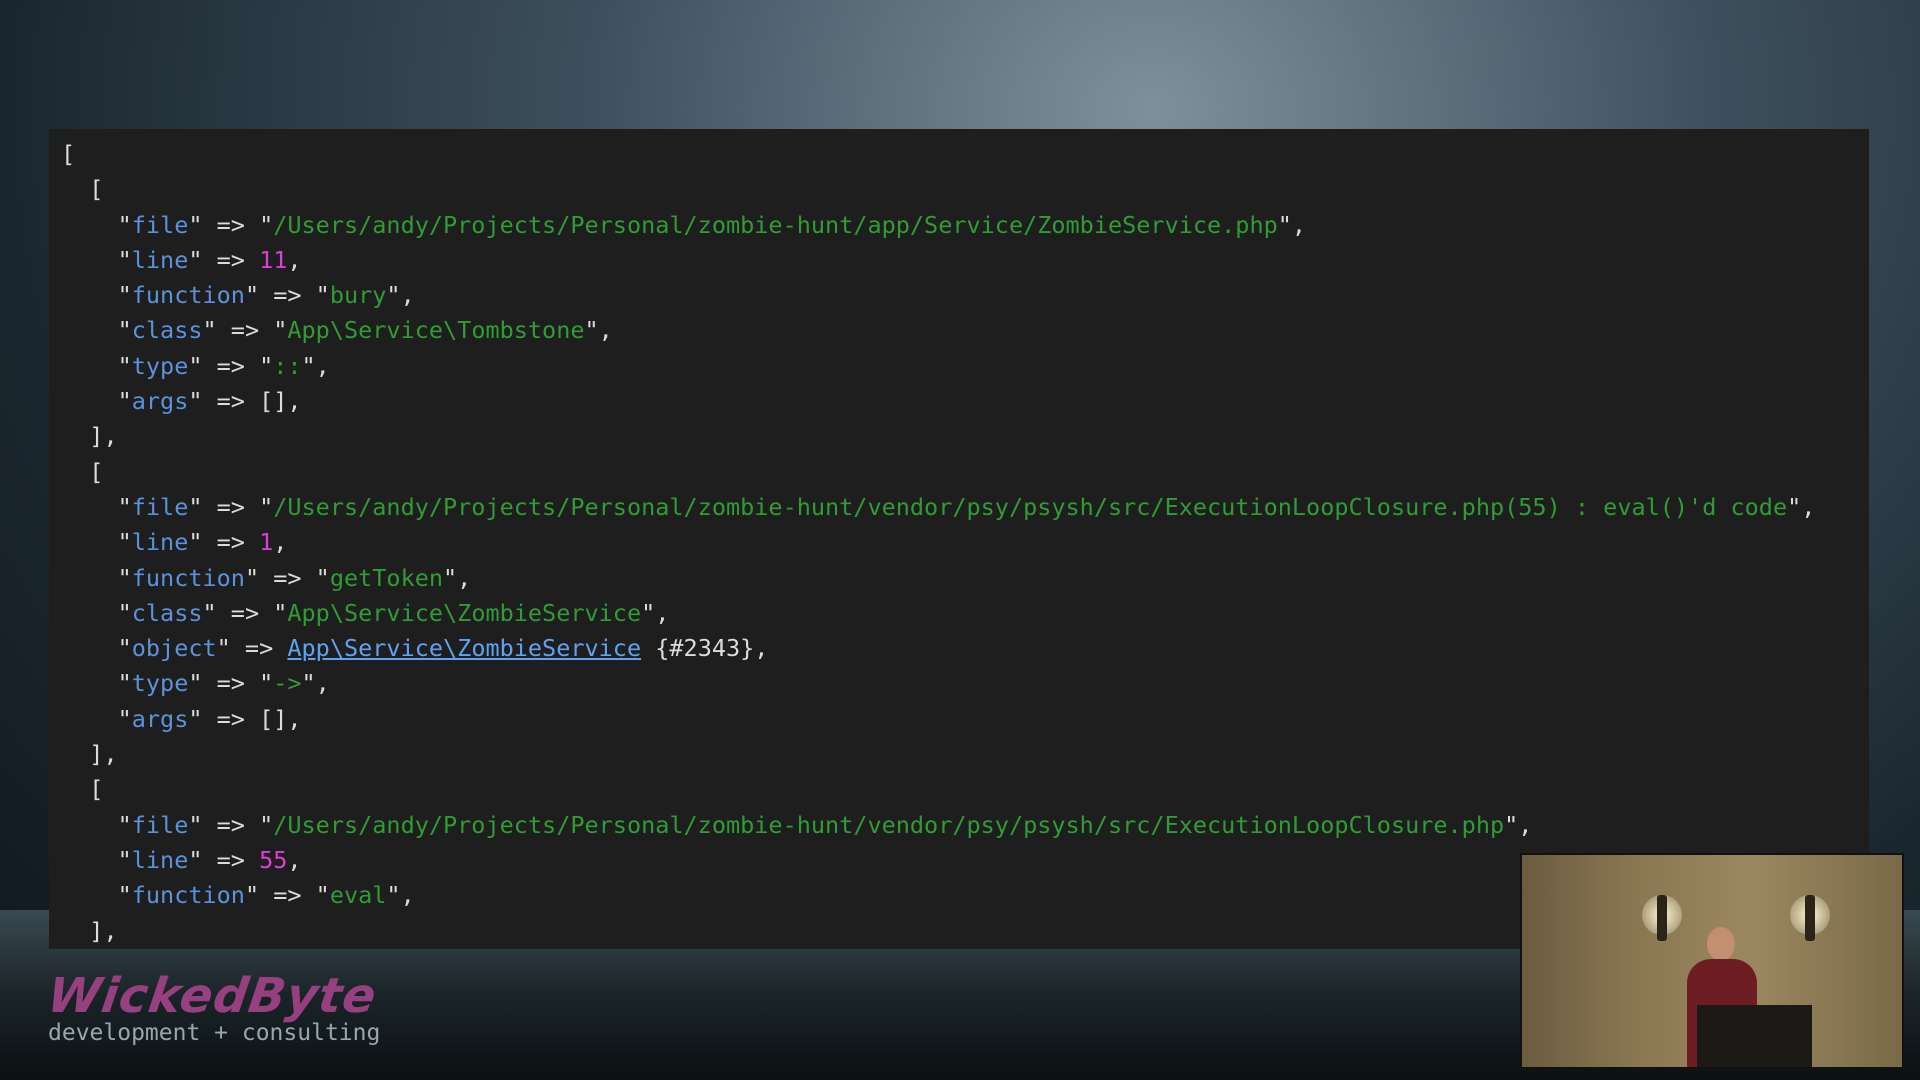  I want to click on string-value: ::, so click(287, 365).